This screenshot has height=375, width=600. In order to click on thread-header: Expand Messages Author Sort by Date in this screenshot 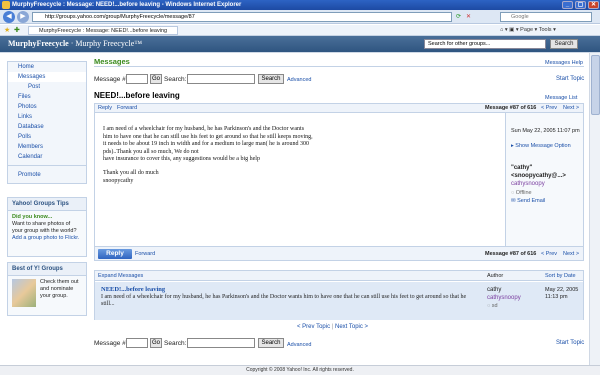, I will do `click(339, 276)`.